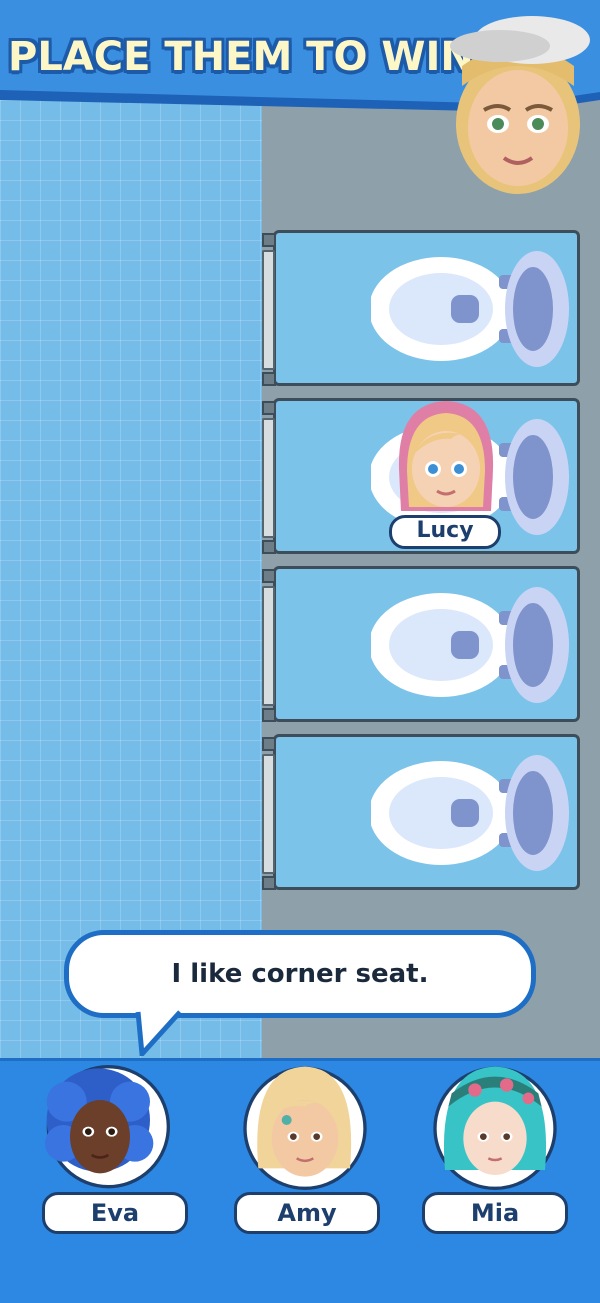 This screenshot has width=600, height=1303. I want to click on eva-avatar, so click(107, 1127).